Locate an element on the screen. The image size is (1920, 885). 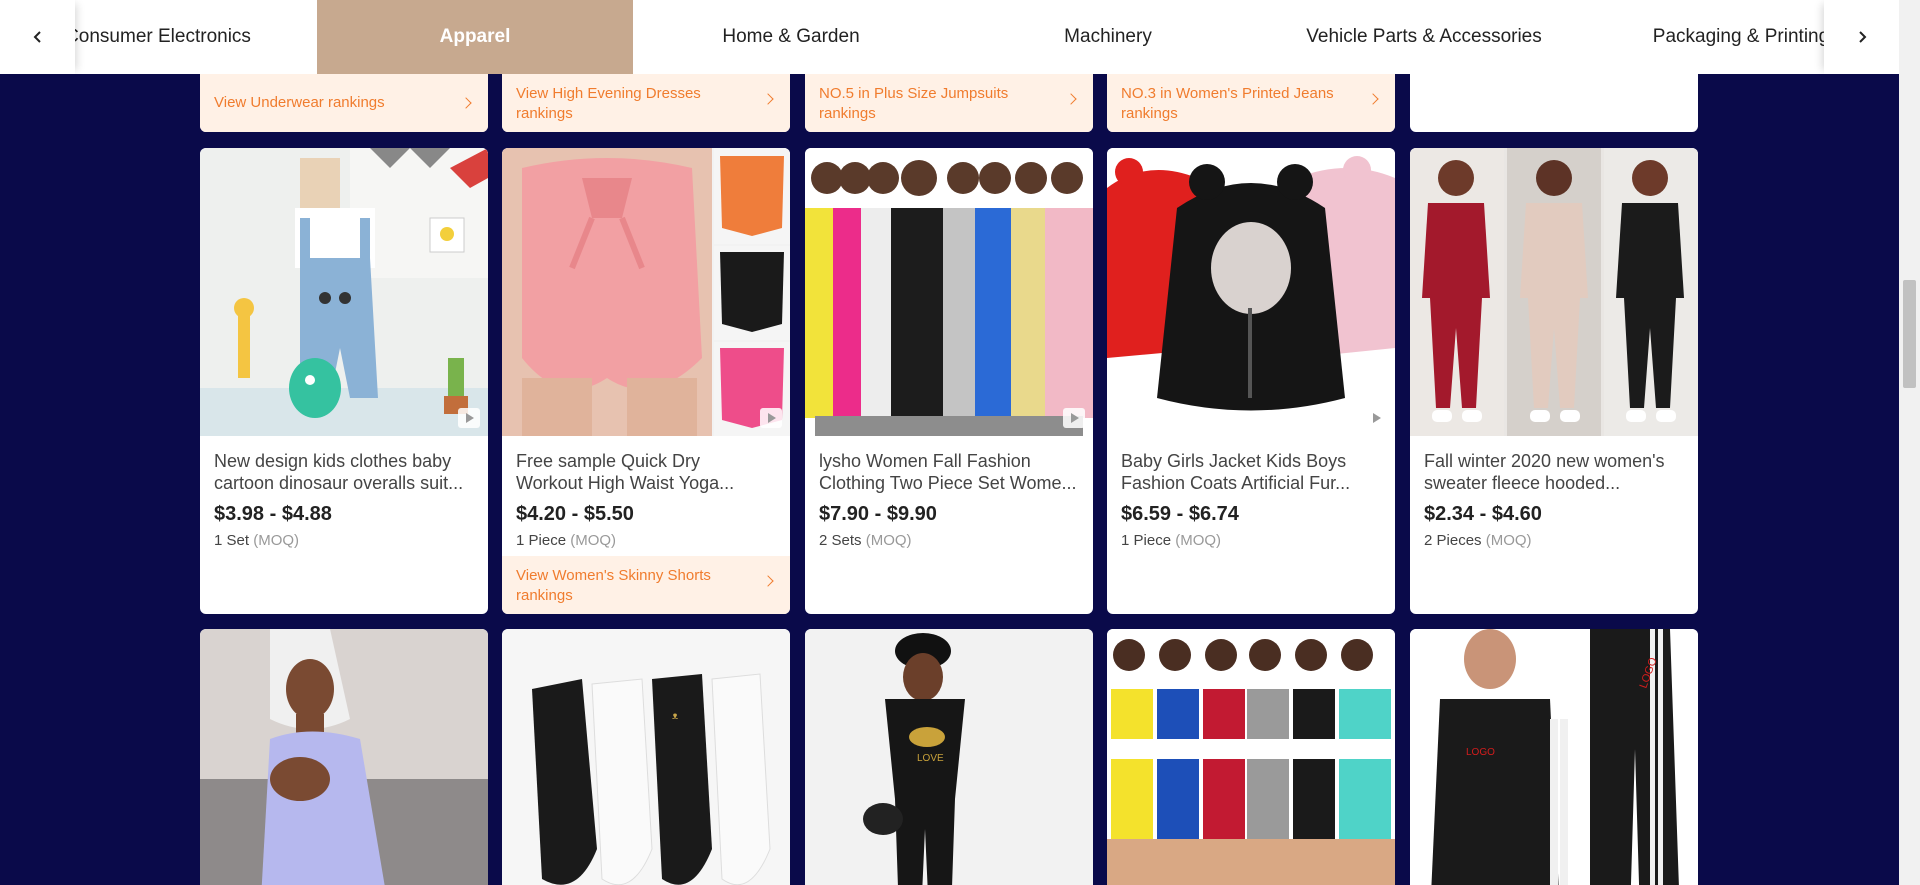
product-price: $2.34 - $4.60 is located at coordinates (1483, 514).